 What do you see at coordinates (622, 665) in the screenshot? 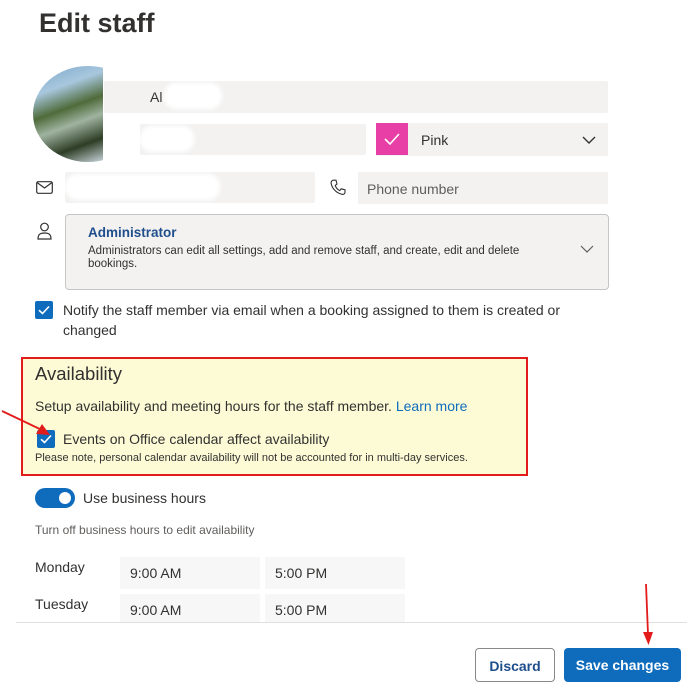
I see `save-changes-button: Save changes` at bounding box center [622, 665].